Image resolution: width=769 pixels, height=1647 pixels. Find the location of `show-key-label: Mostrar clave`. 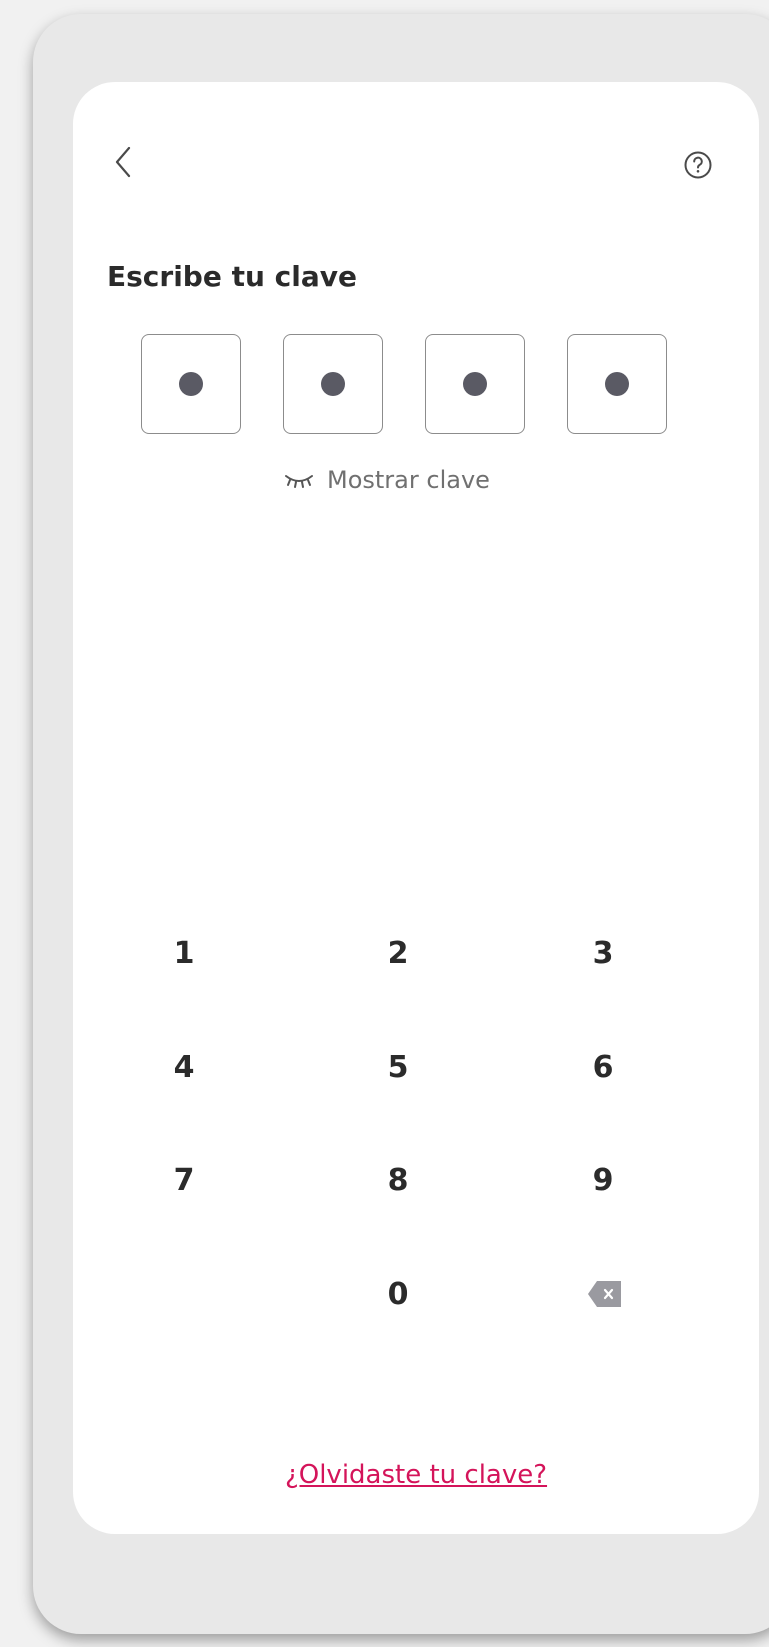

show-key-label: Mostrar clave is located at coordinates (408, 480).